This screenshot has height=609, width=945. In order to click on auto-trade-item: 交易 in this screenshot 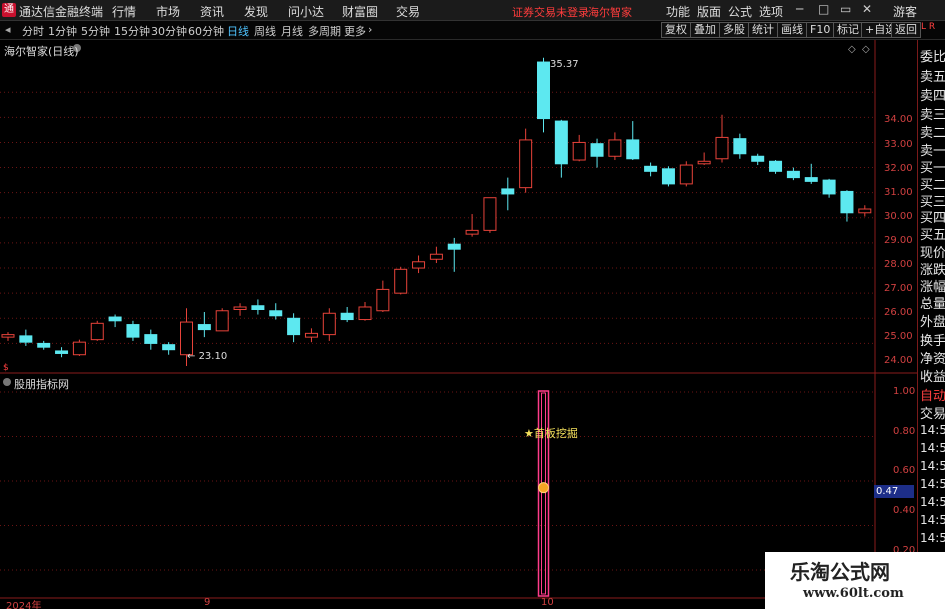, I will do `click(932, 412)`.